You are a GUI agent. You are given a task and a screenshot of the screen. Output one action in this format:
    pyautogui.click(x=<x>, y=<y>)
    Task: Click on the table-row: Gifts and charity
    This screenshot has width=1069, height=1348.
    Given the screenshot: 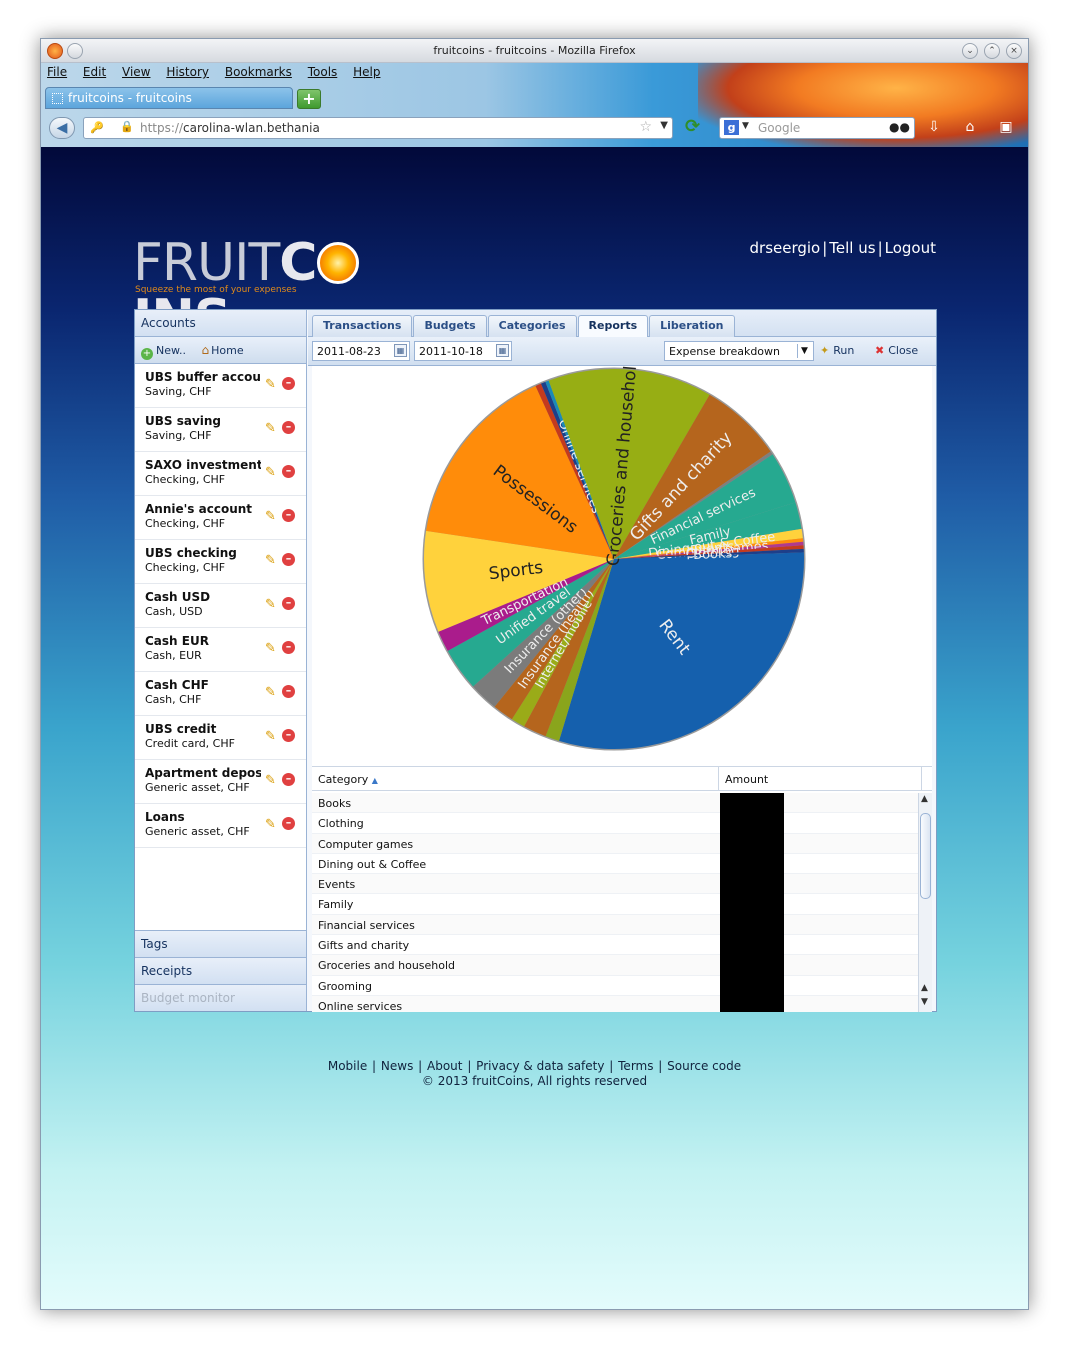 What is the action you would take?
    pyautogui.click(x=615, y=945)
    